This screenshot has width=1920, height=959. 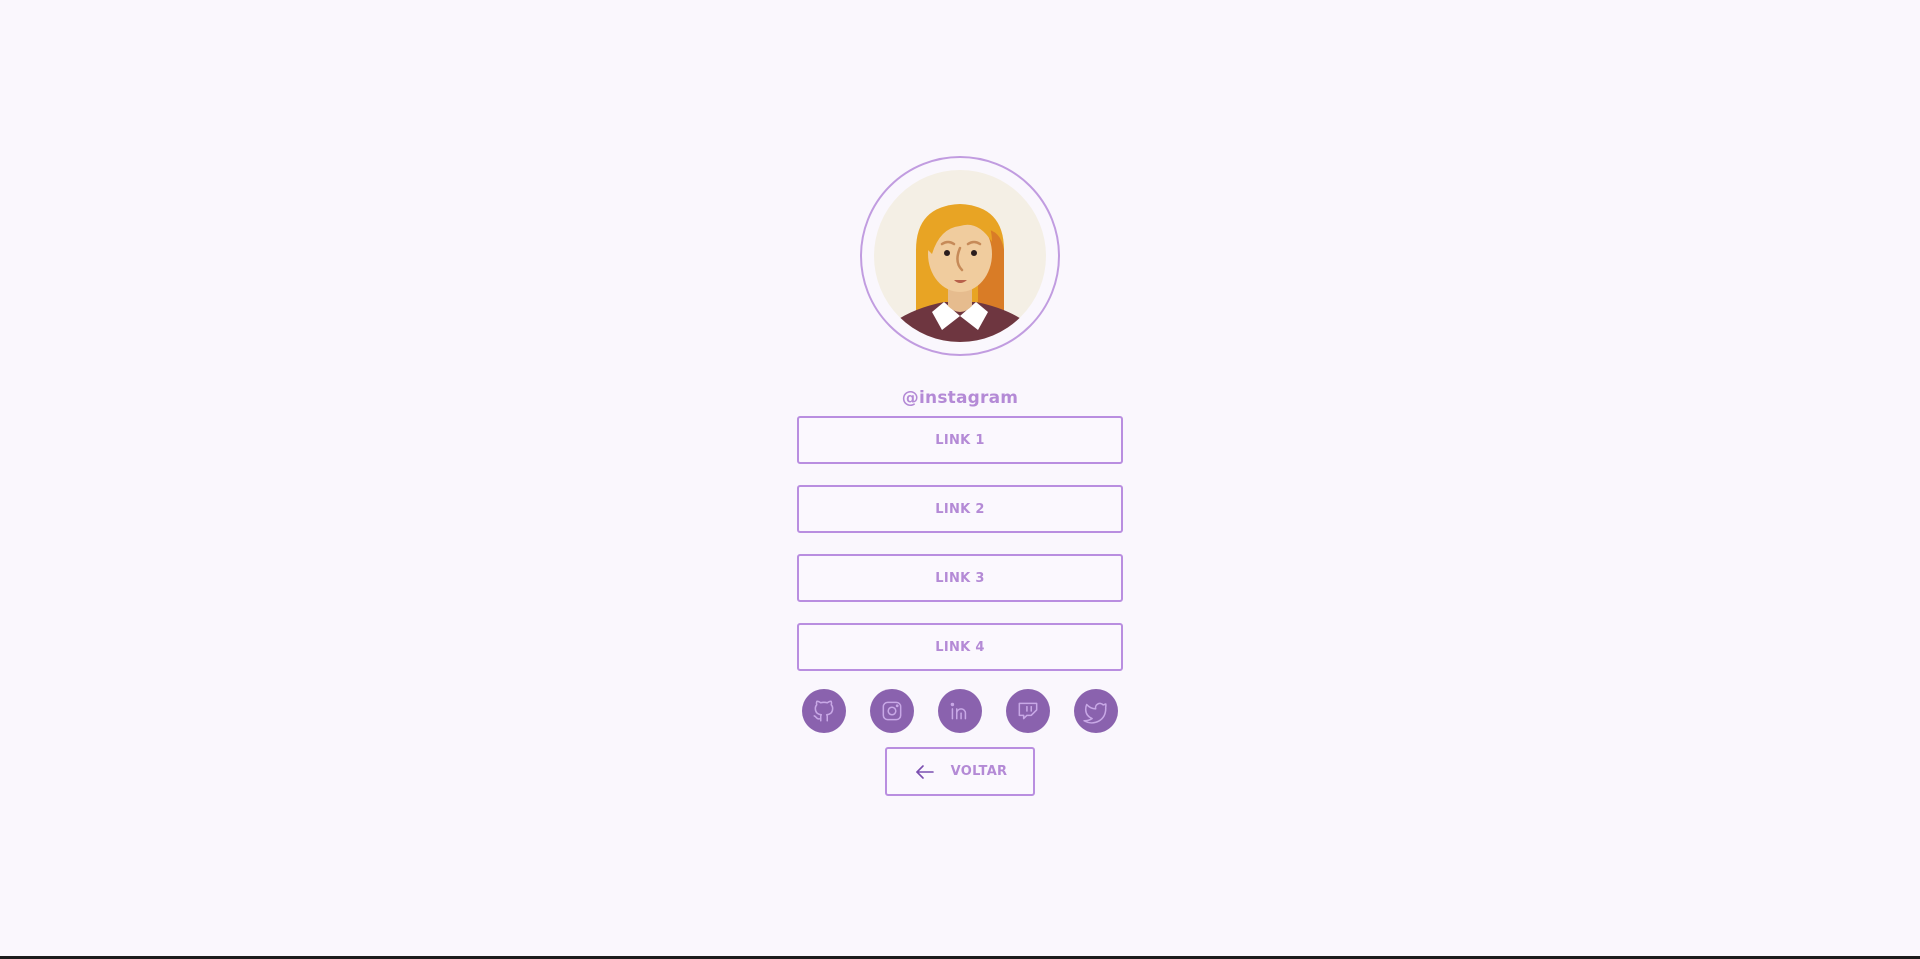 I want to click on social-links, so click(x=960, y=711).